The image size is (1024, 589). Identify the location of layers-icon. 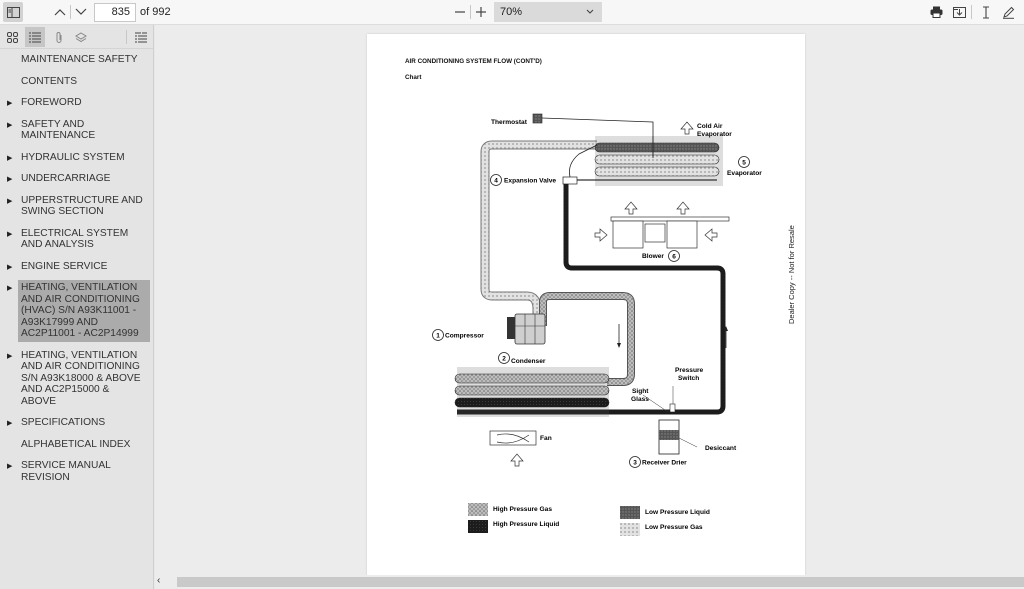
(81, 36).